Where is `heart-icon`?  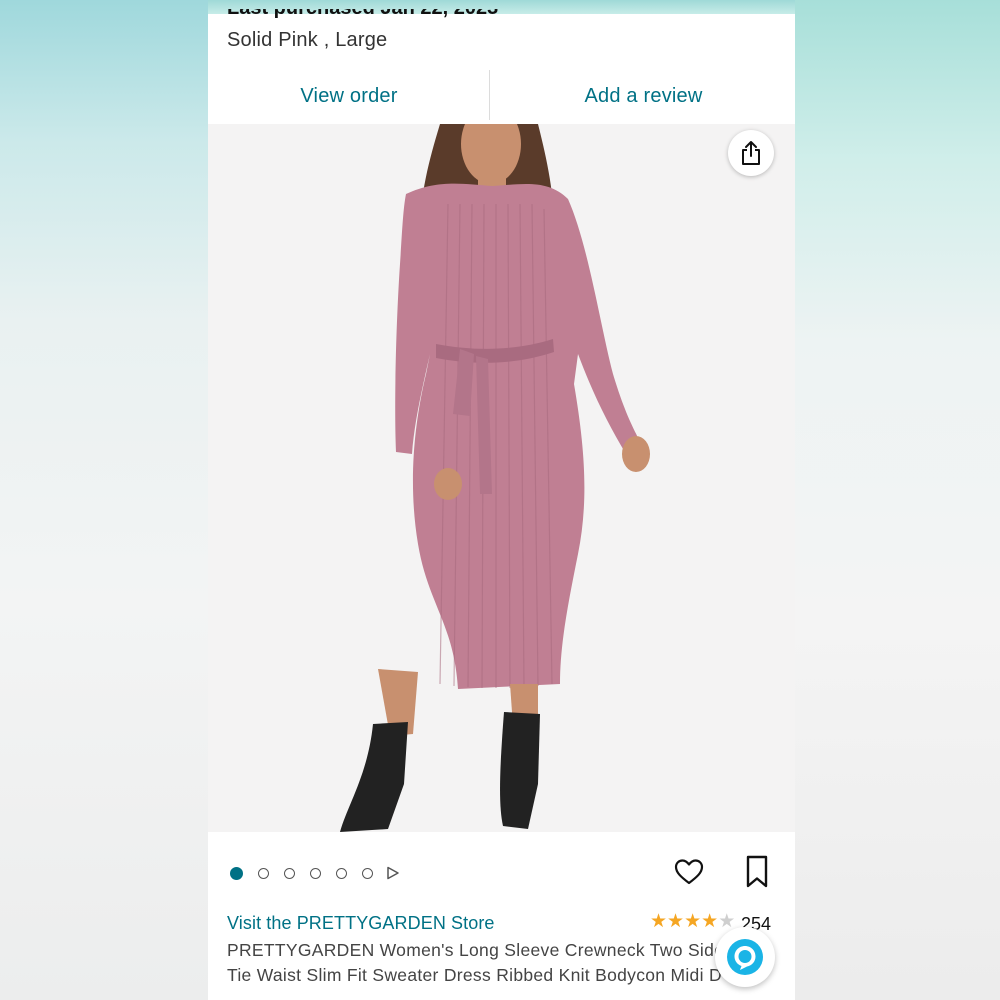
heart-icon is located at coordinates (689, 872).